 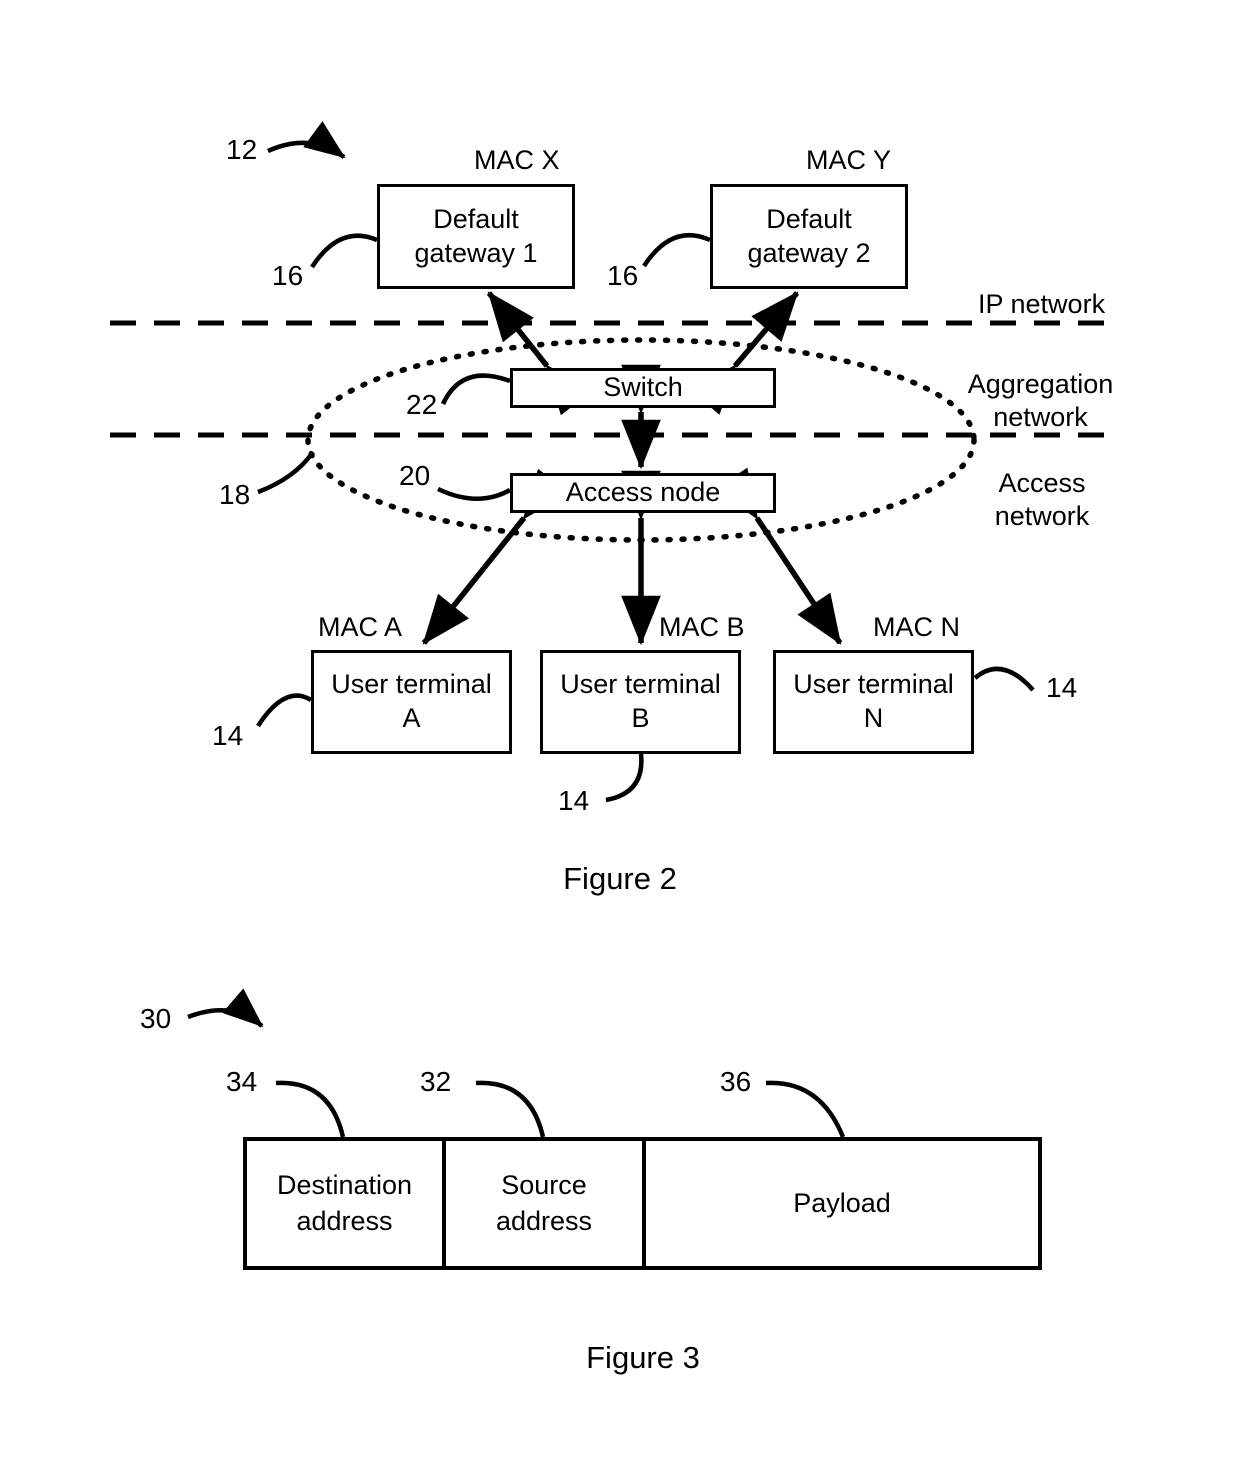 I want to click on ref-14-terminal-a: 14, so click(x=228, y=735).